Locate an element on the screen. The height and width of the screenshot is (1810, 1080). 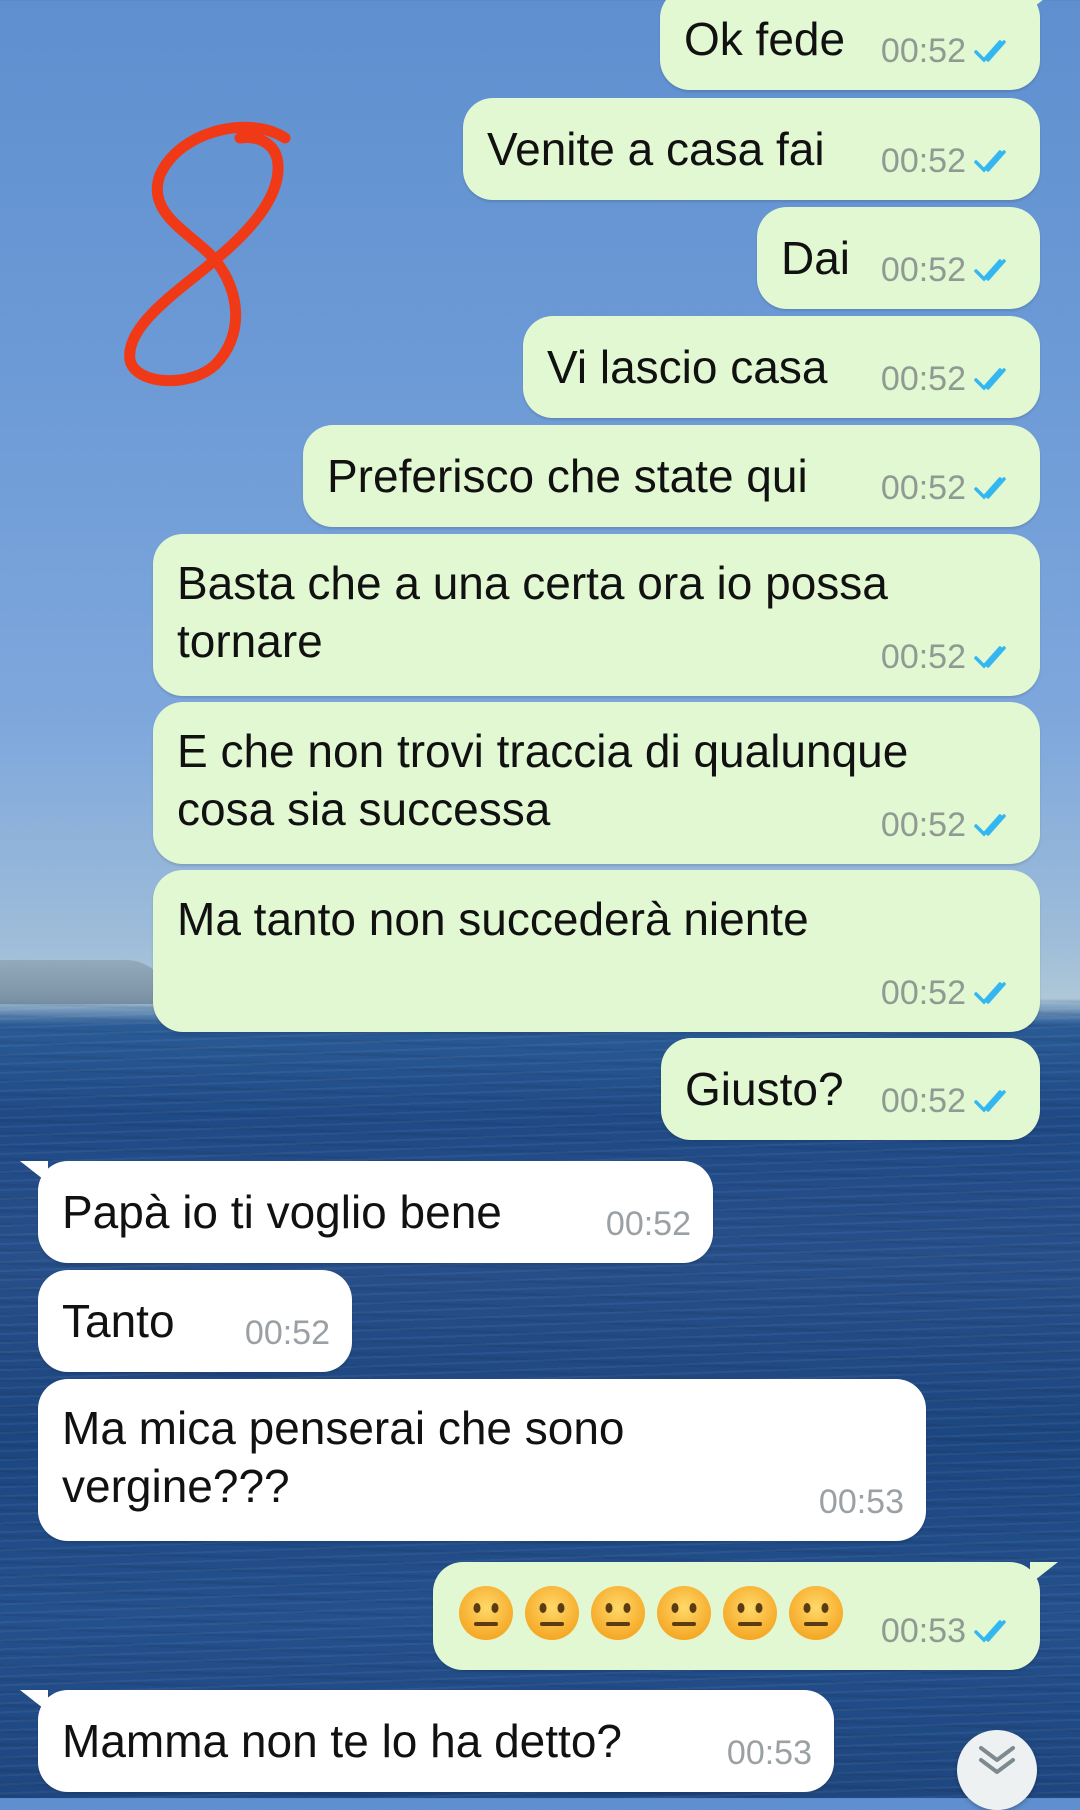
scroll-to-bottom-button is located at coordinates (997, 1770).